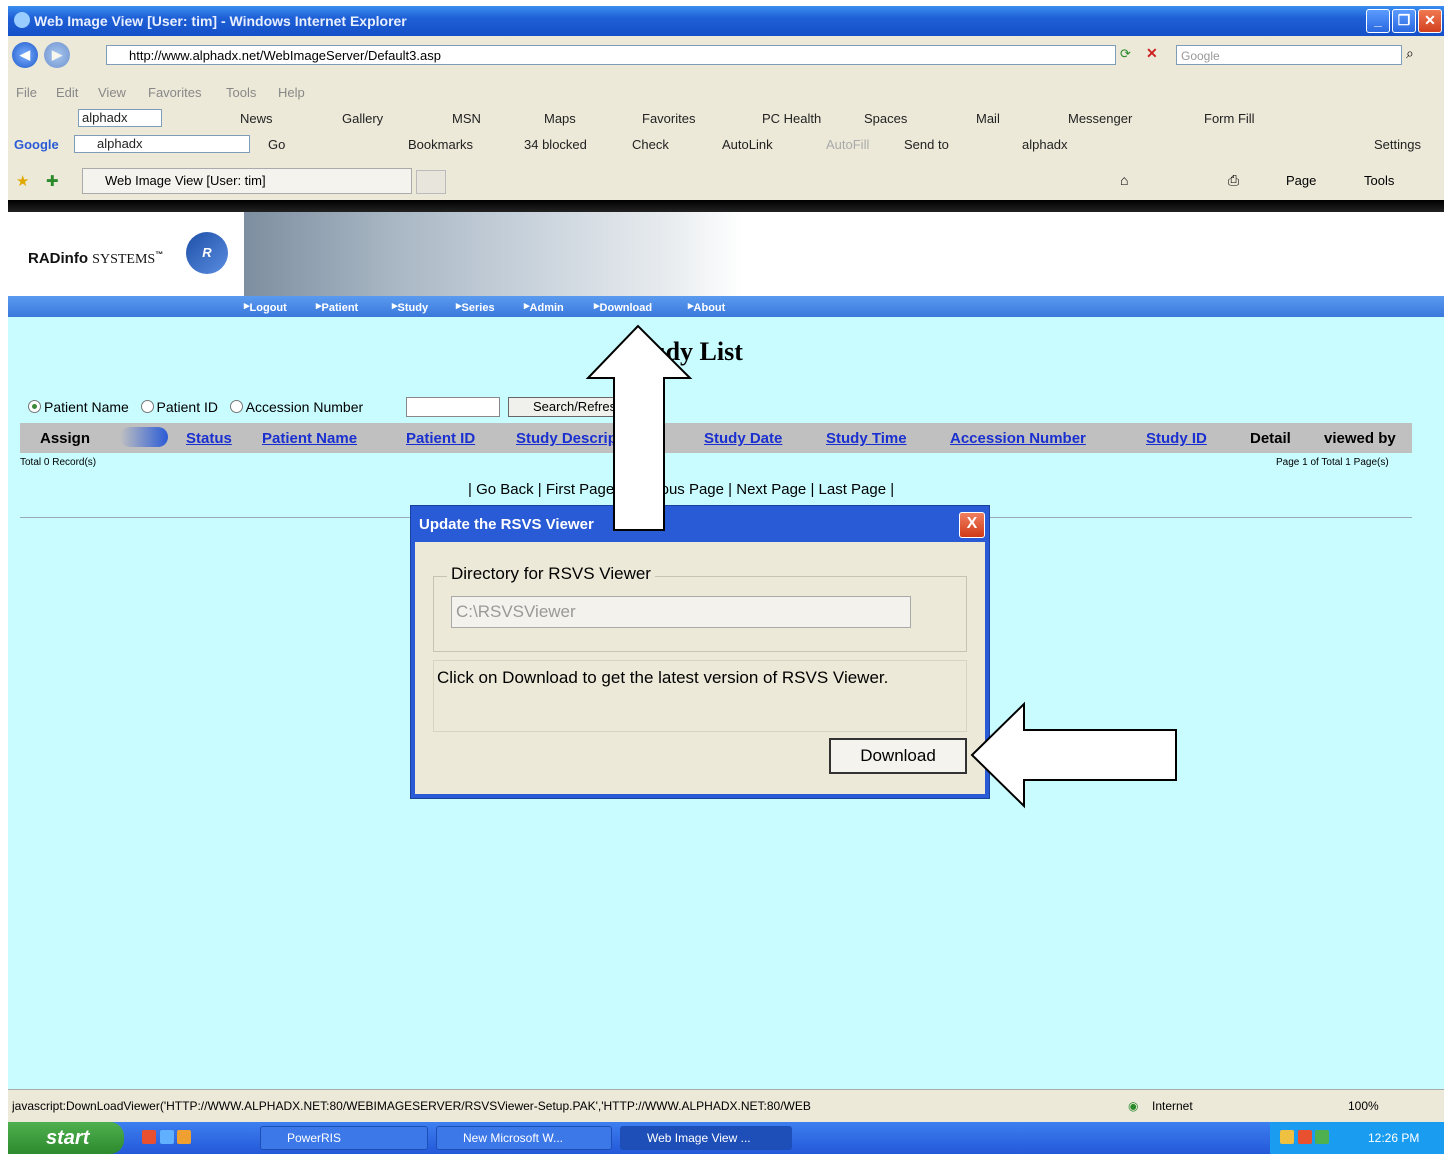 This screenshot has height=1154, width=1450. Describe the element at coordinates (639, 427) in the screenshot. I see `up-arrow-annotation` at that location.